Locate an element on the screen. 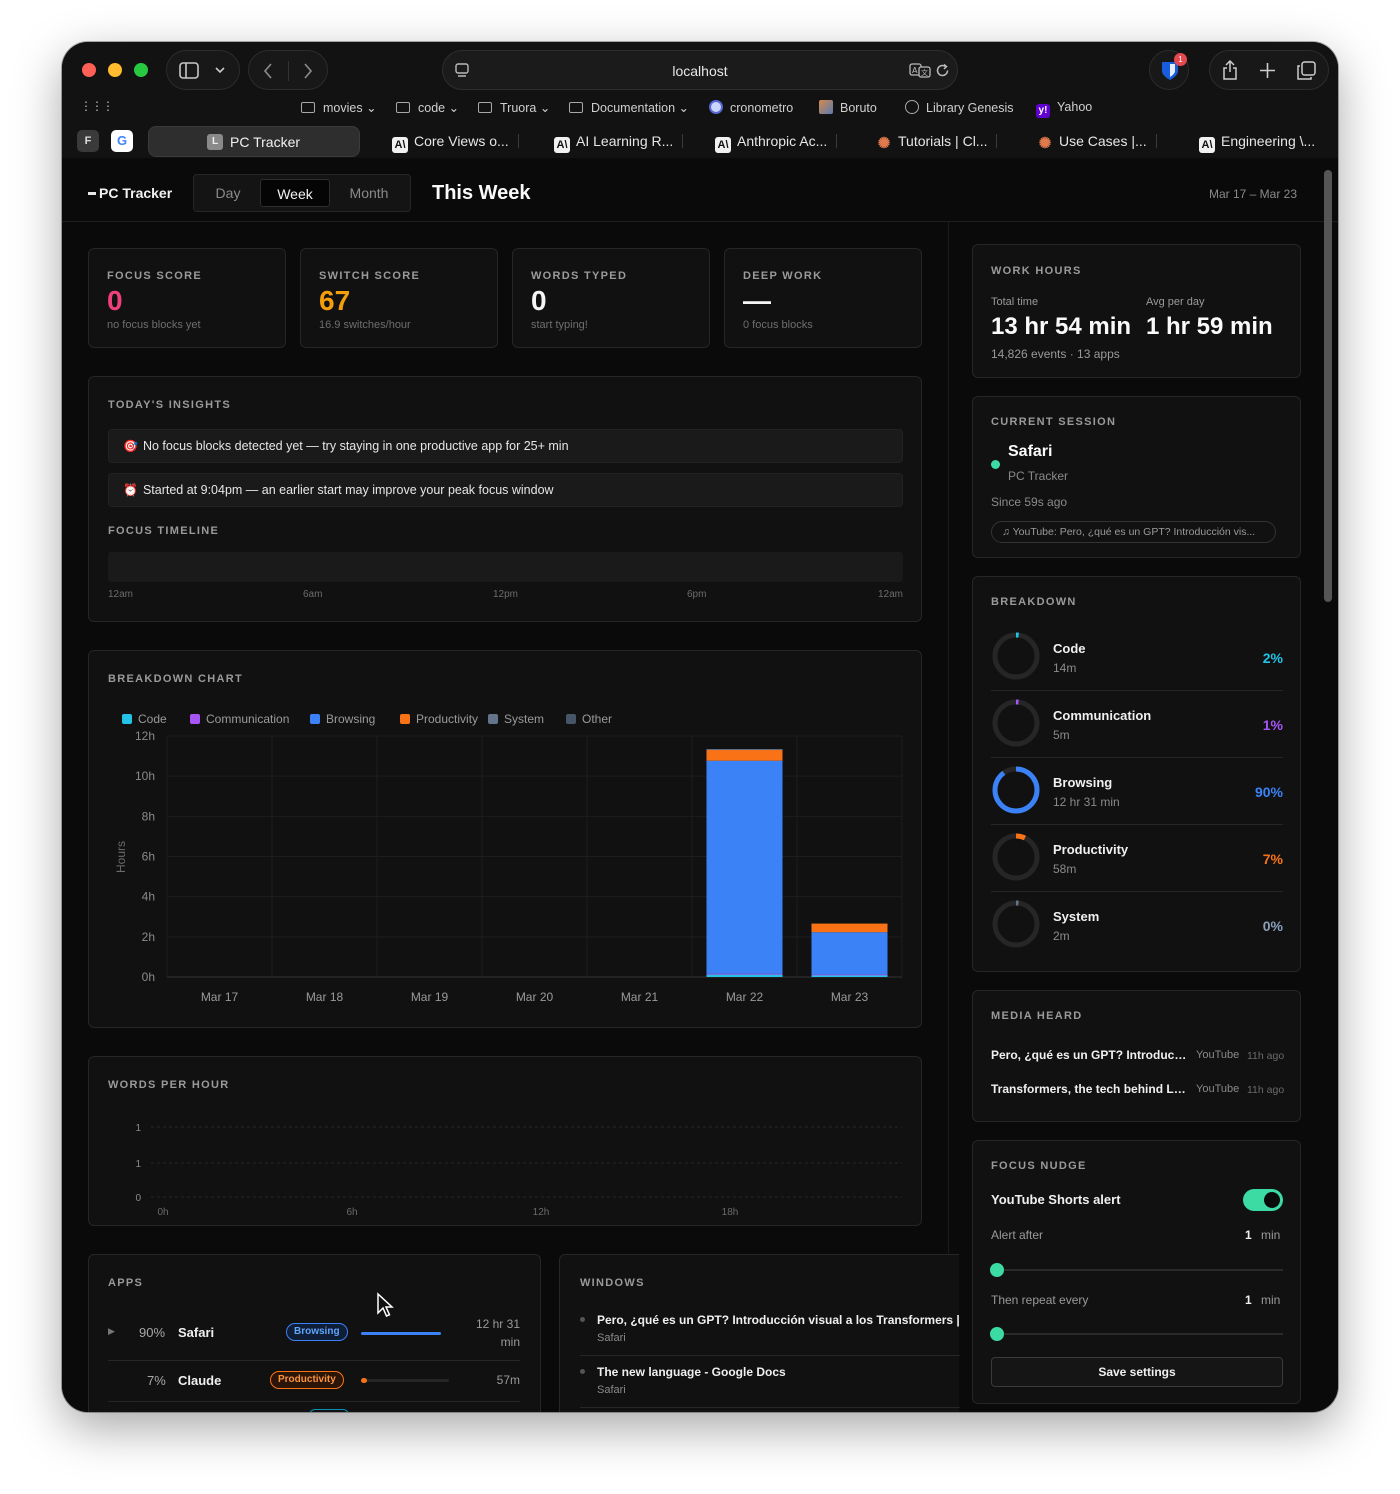 This screenshot has width=1400, height=1494. app-pct: 90% is located at coordinates (152, 1332).